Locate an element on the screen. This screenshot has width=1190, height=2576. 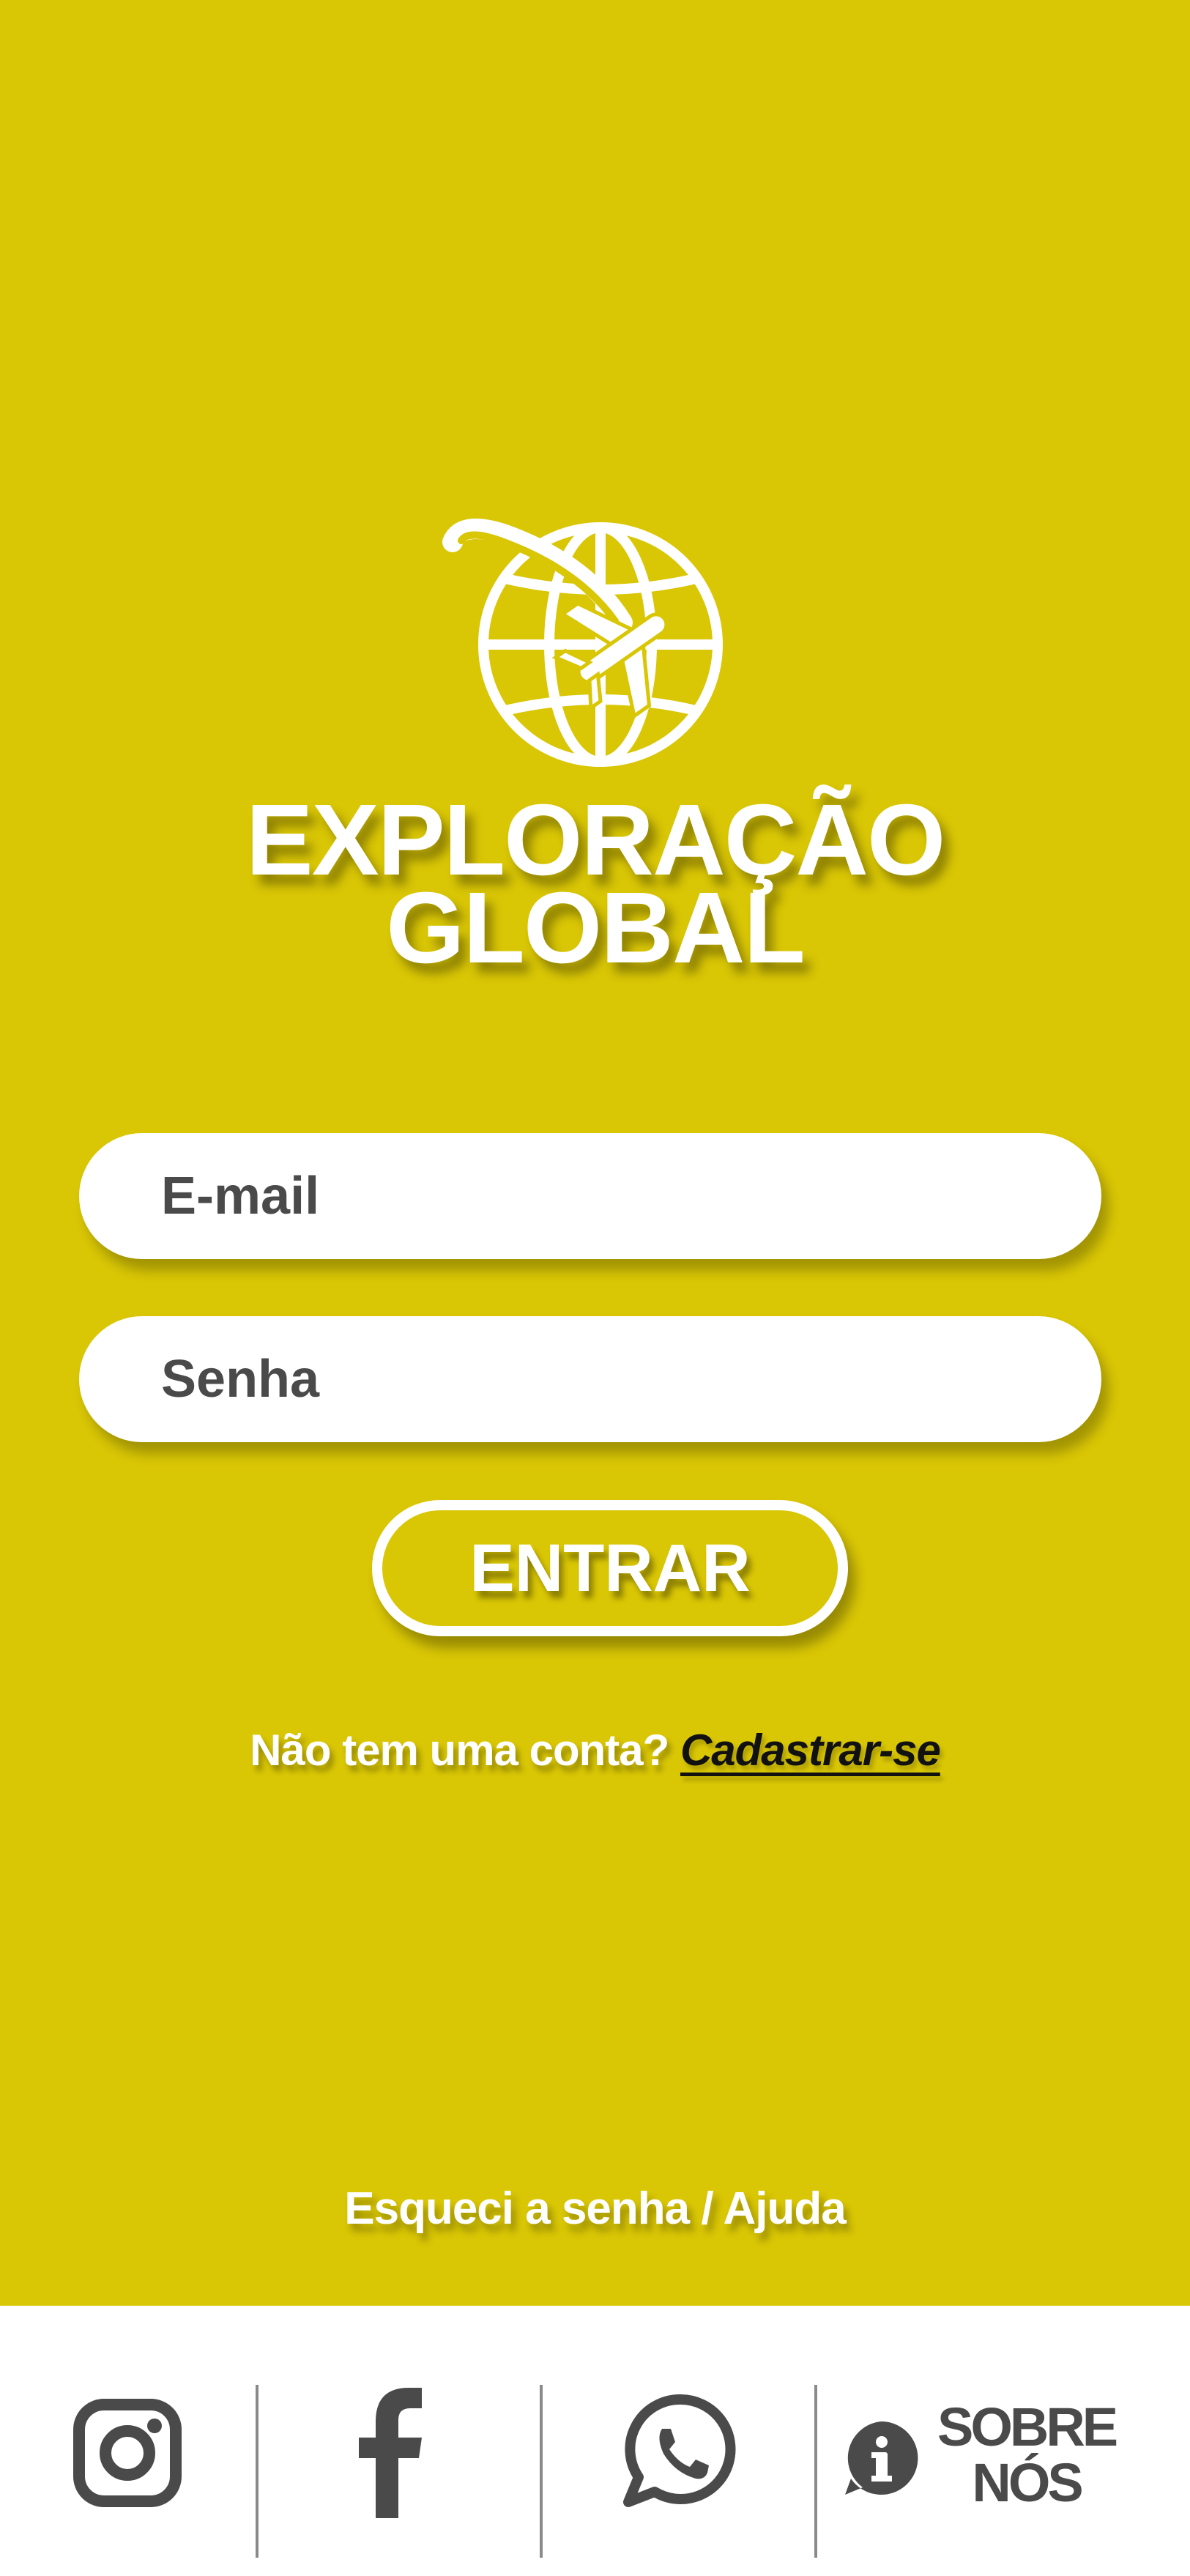
footer-bar: SOBRE NÓS is located at coordinates (595, 2441).